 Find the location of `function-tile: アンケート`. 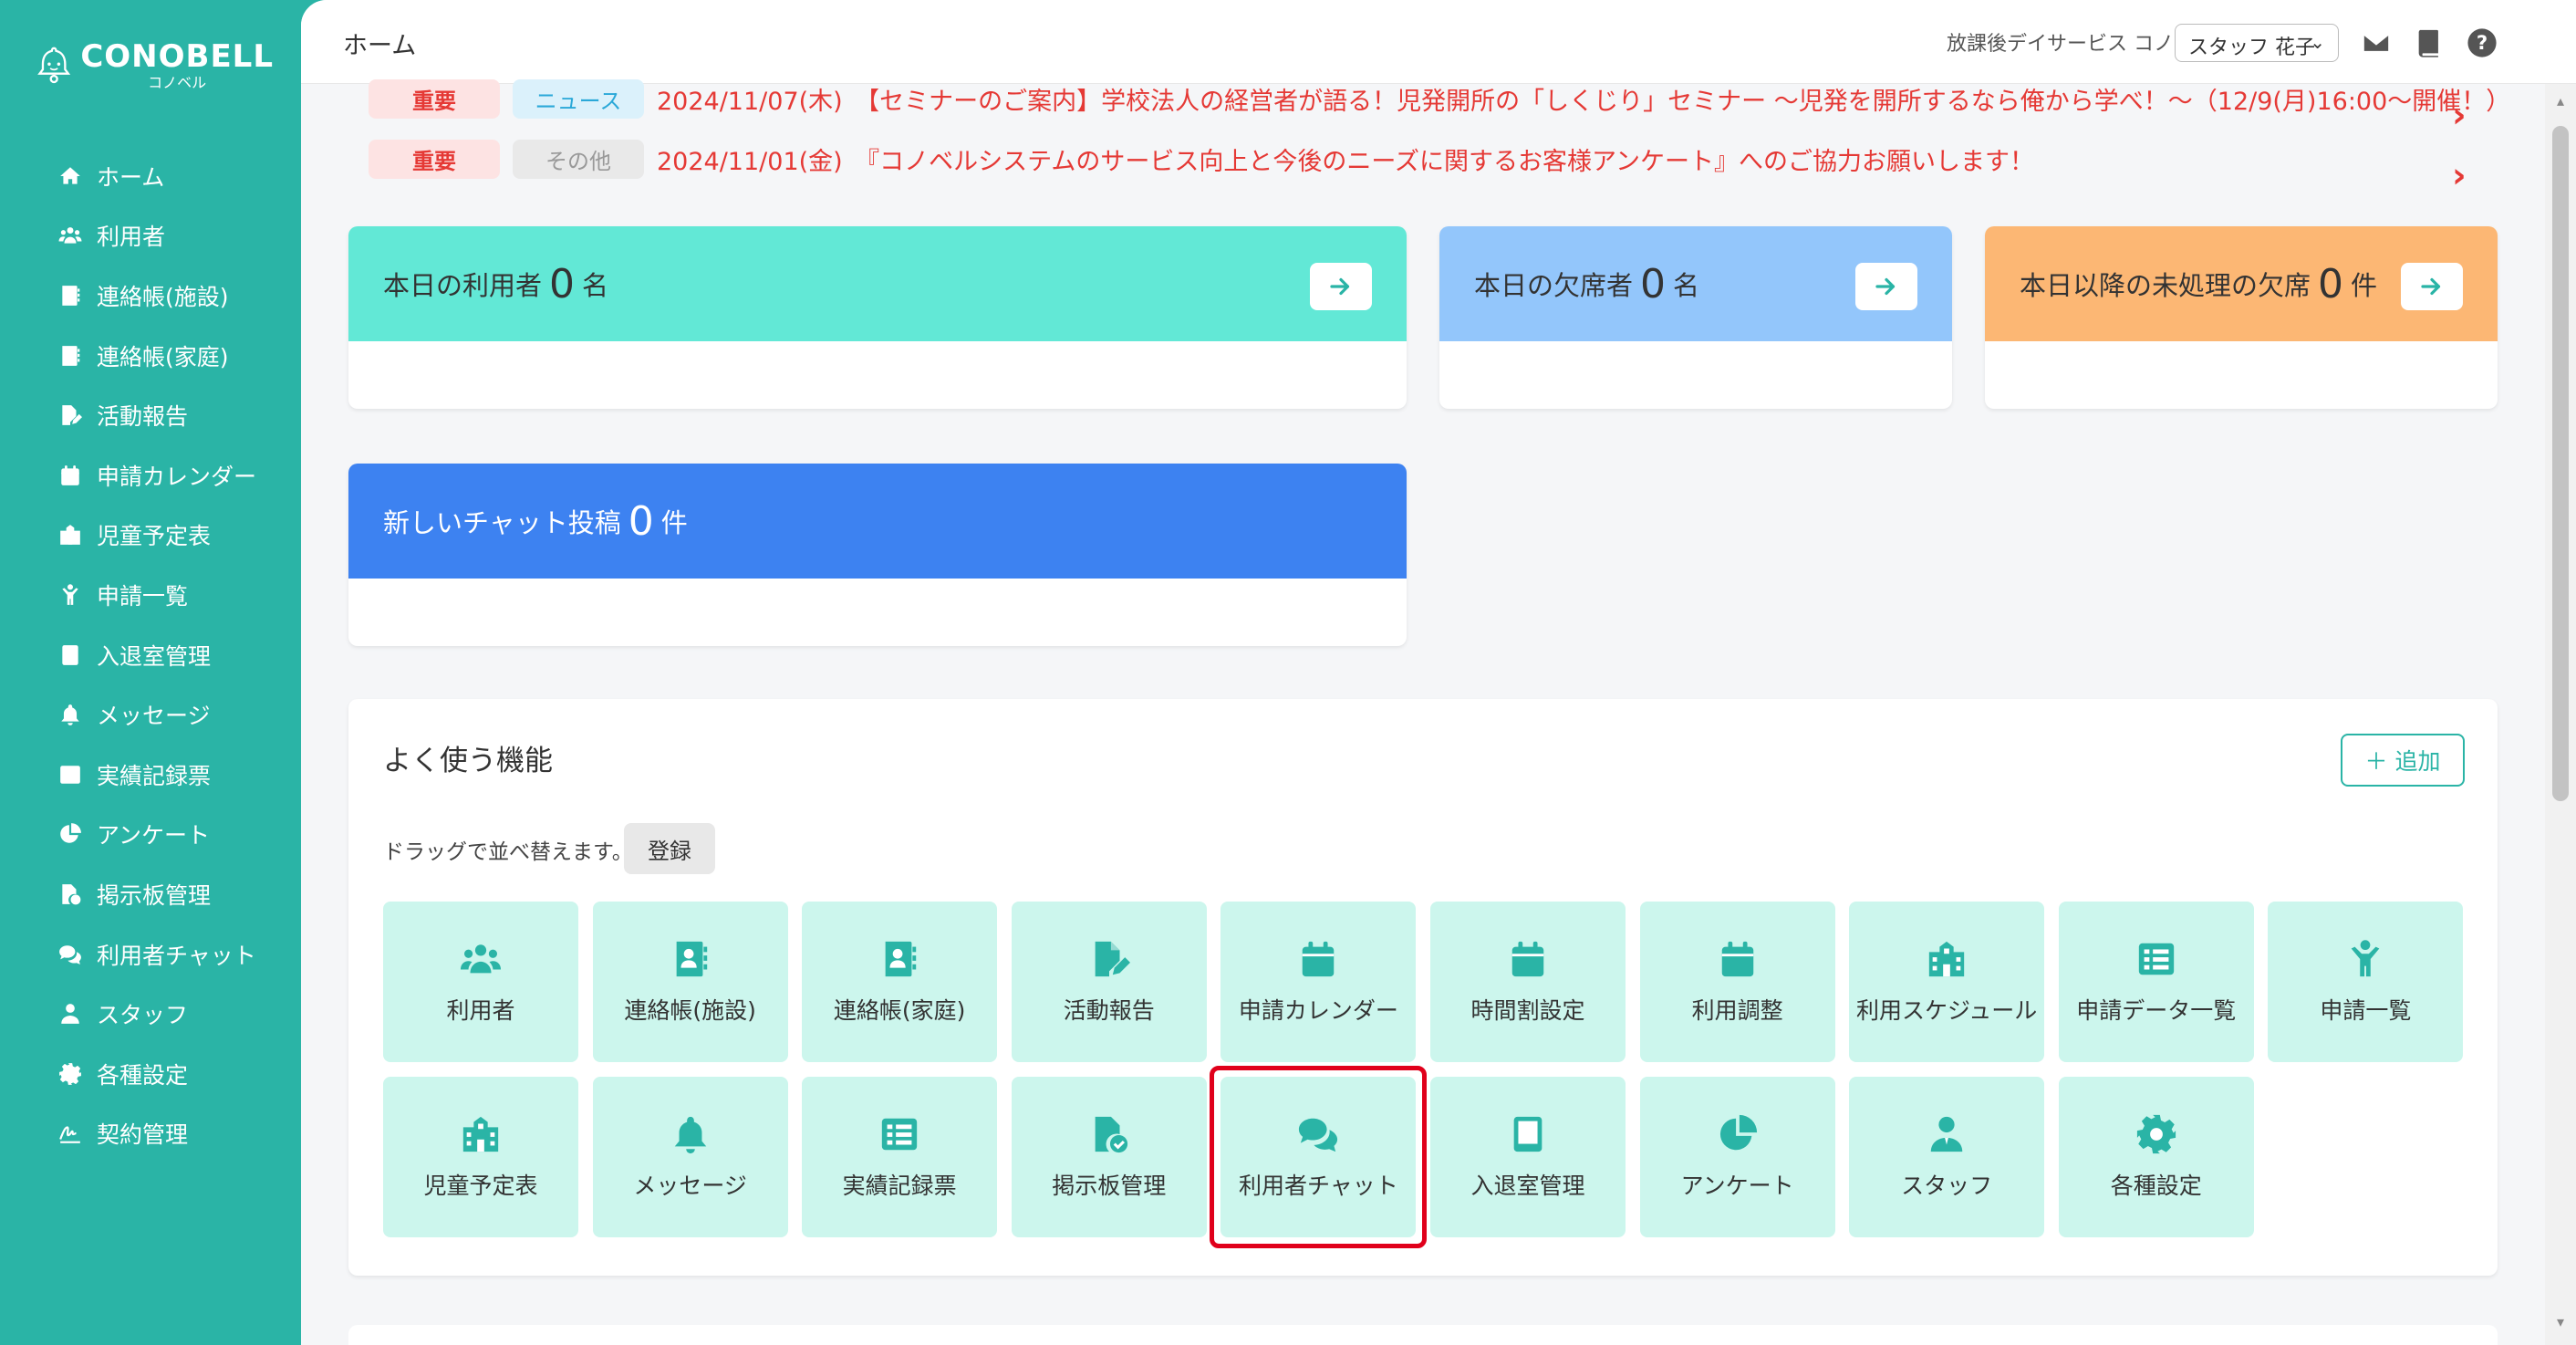

function-tile: アンケート is located at coordinates (1737, 1157).